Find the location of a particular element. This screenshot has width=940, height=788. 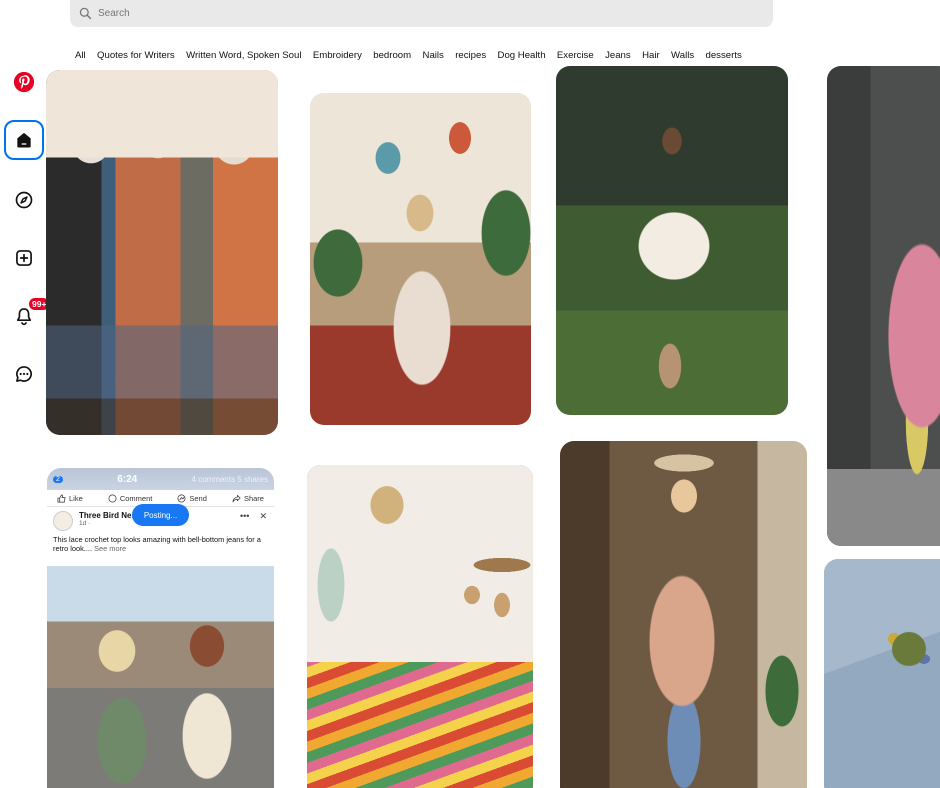

fb-comments-shares: 4 comments 5 shares is located at coordinates (229, 479).